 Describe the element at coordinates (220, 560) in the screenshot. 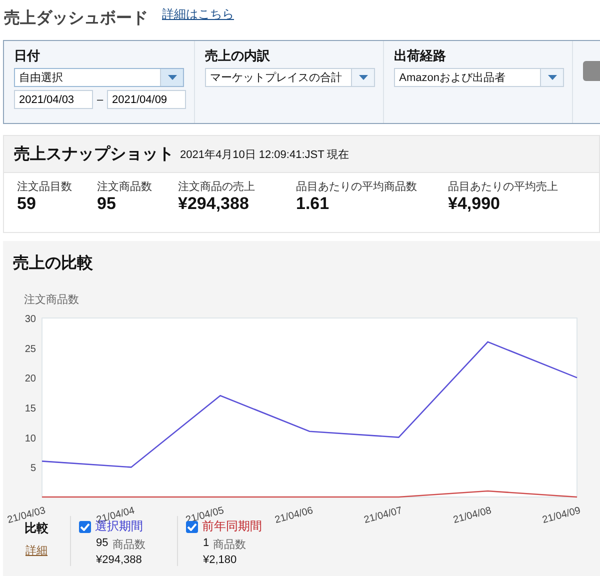

I see `sales-amount: ¥2,180` at that location.